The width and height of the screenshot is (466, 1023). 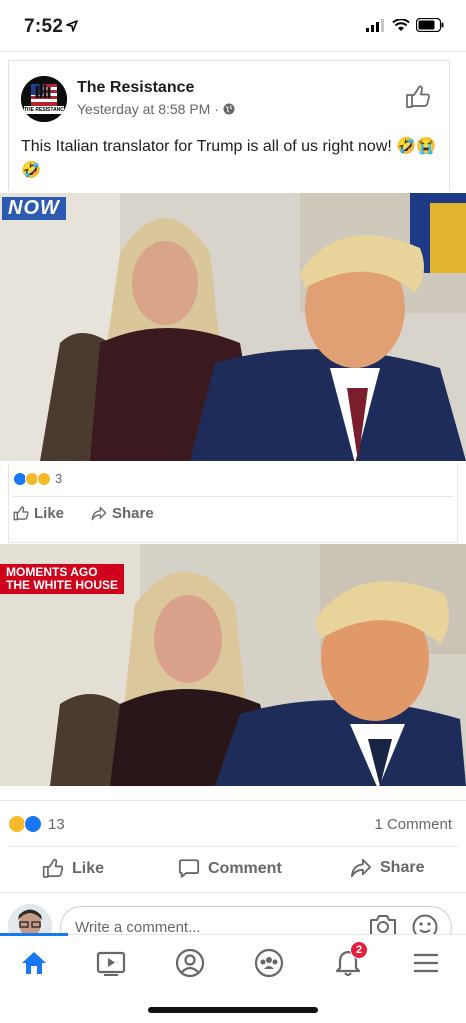 I want to click on post-reactions: 13, so click(x=36, y=824).